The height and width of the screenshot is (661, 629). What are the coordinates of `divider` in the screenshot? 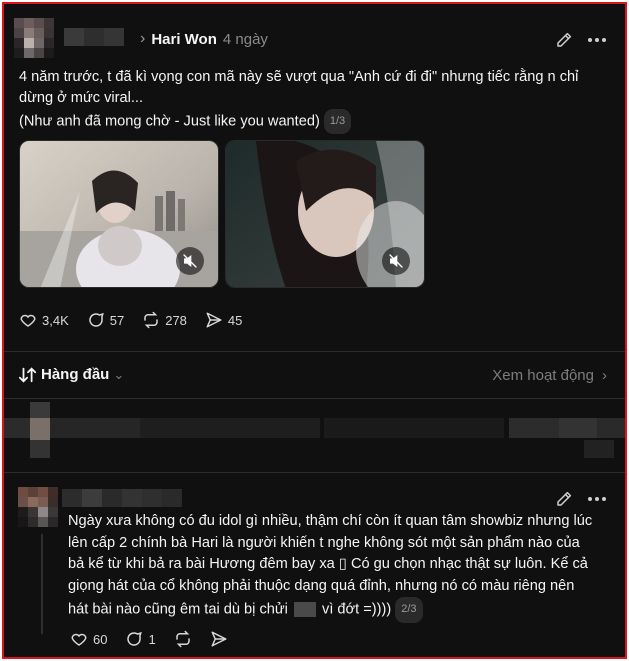 It's located at (314, 398).